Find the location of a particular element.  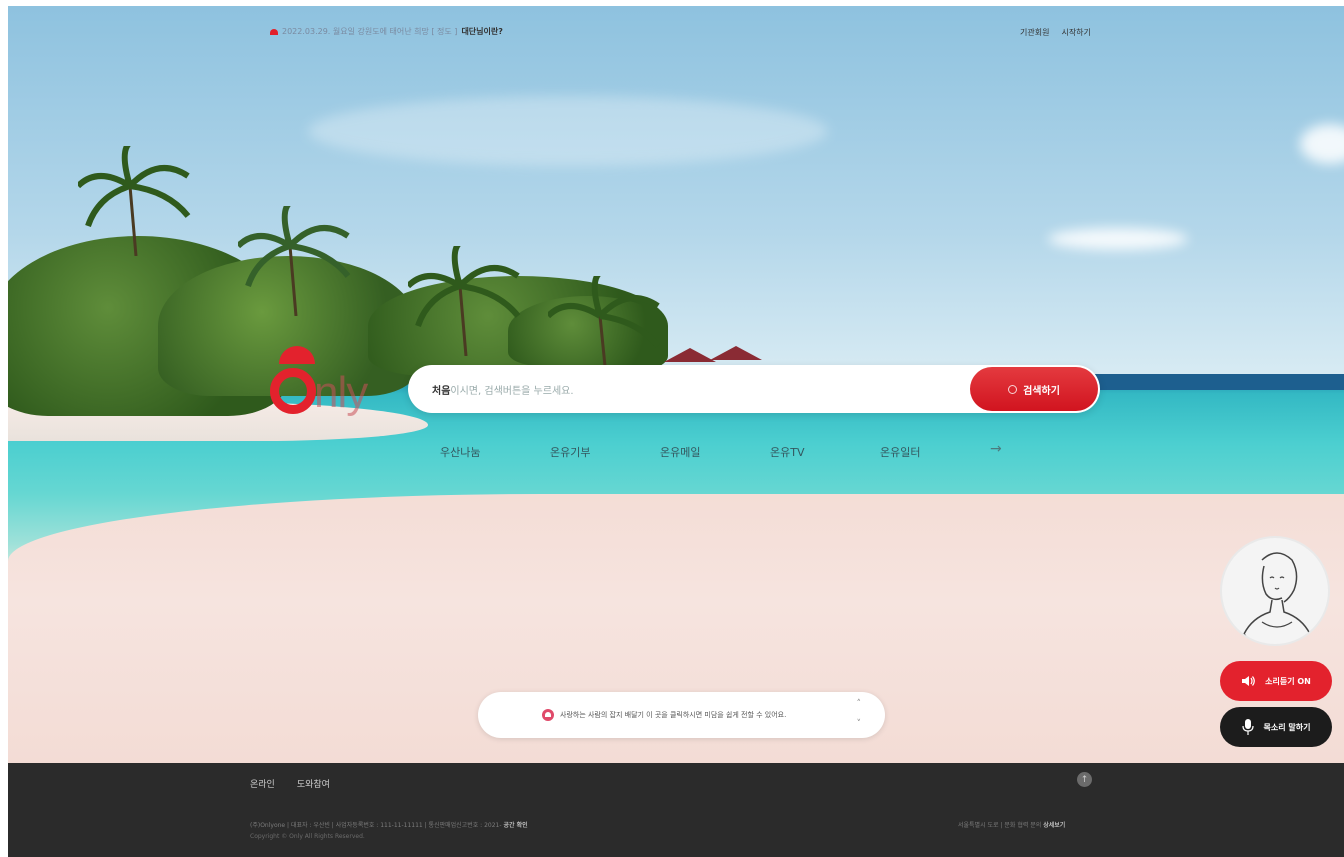

search-icon is located at coordinates (1013, 389).